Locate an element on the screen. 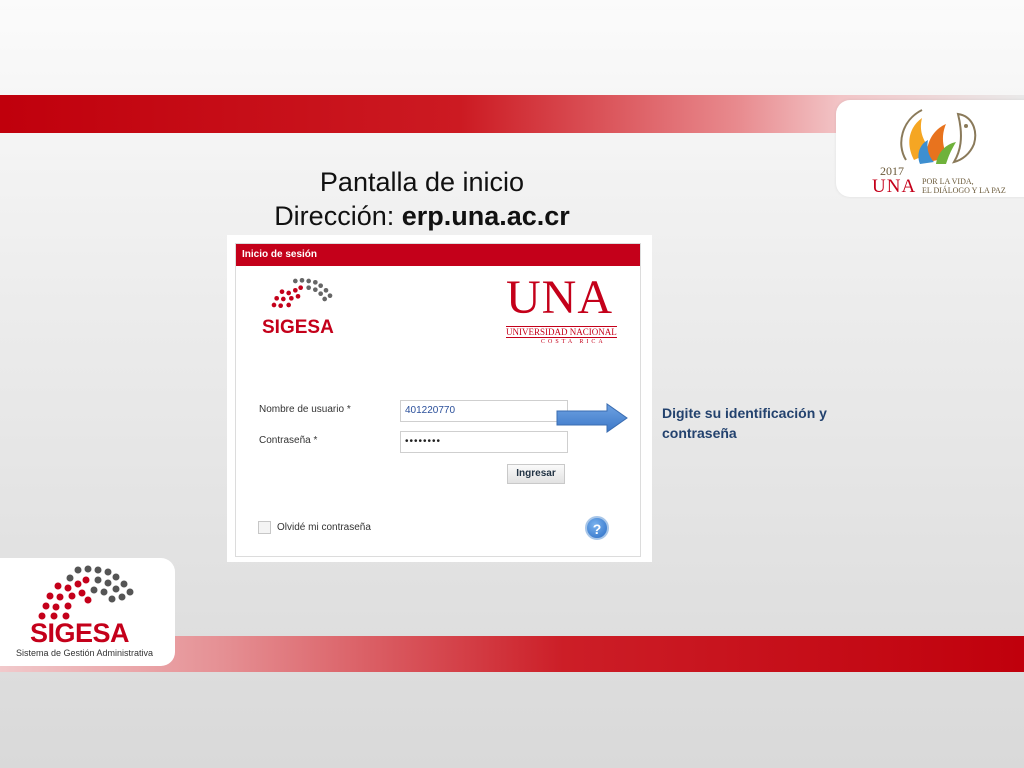 The width and height of the screenshot is (1024, 768). sigesa-wordmark: SIGESA is located at coordinates (80, 633).